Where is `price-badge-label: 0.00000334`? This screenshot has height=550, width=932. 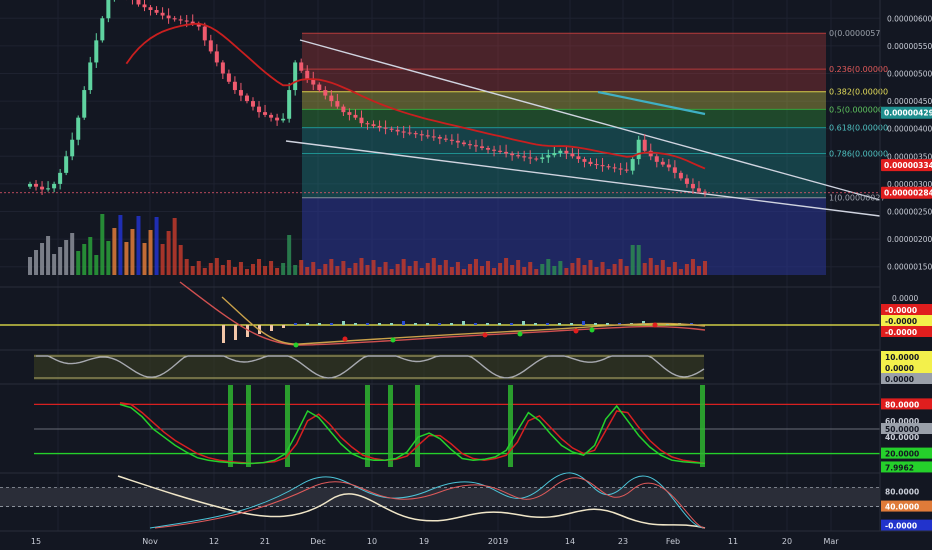
price-badge-label: 0.00000334 is located at coordinates (908, 165).